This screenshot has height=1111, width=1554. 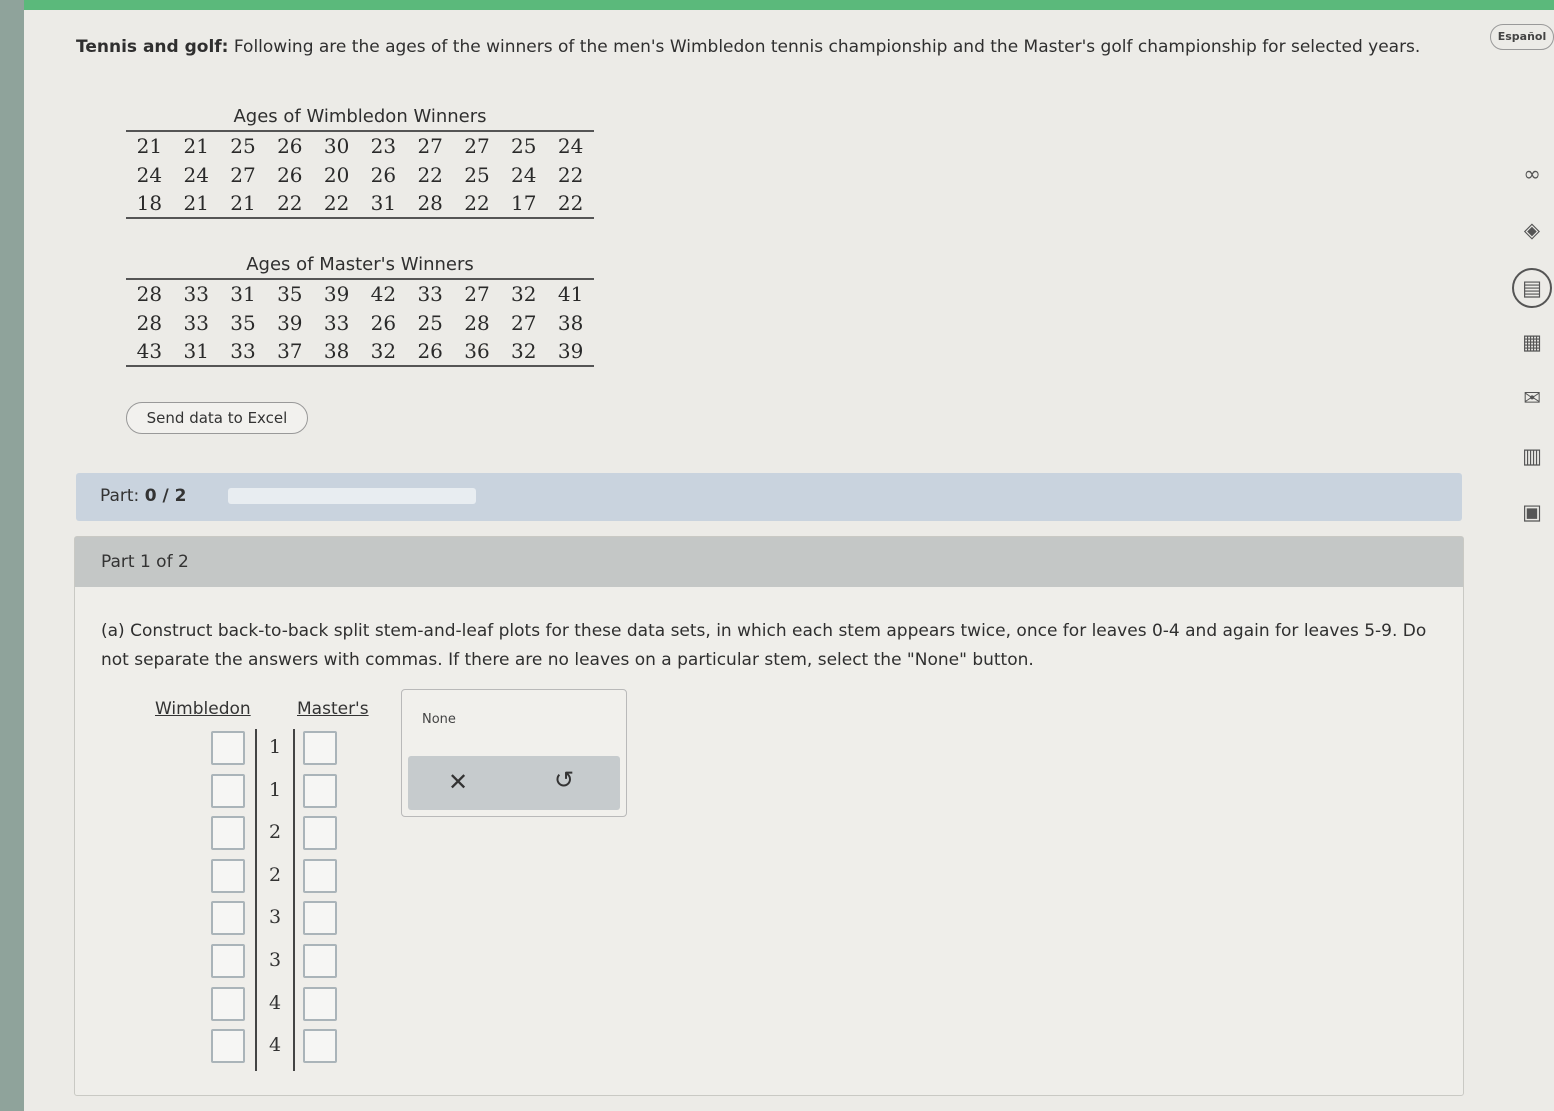 What do you see at coordinates (524, 203) in the screenshot?
I see `table-cell: 17` at bounding box center [524, 203].